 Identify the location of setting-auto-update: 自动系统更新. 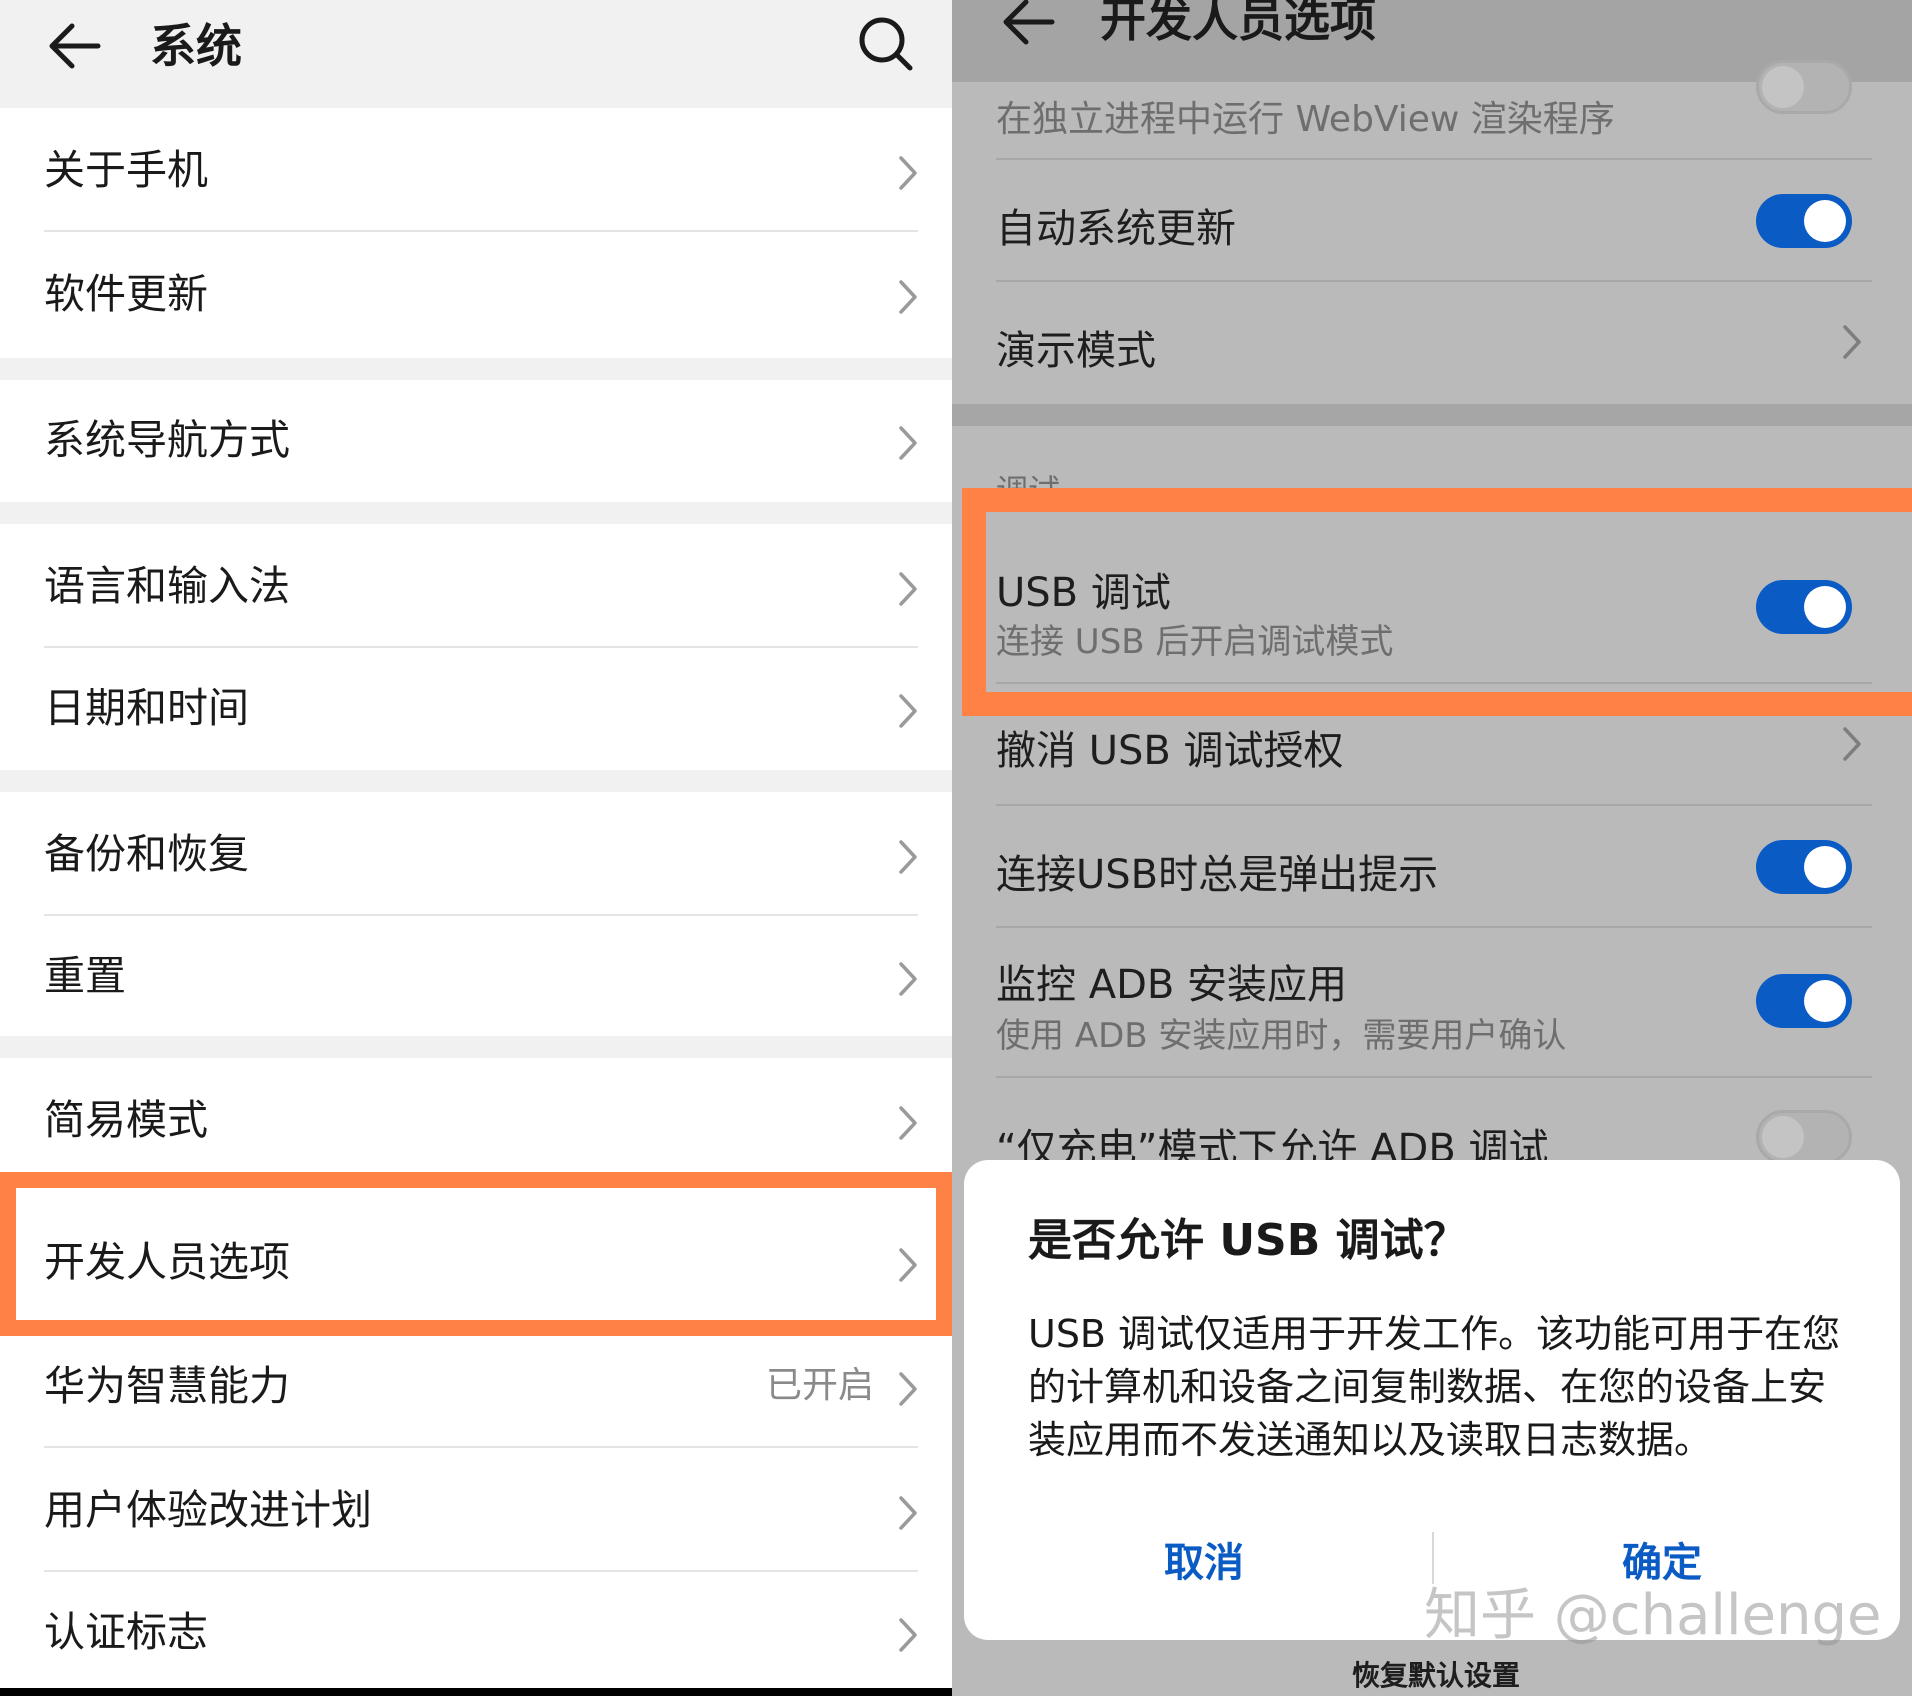
(1432, 221).